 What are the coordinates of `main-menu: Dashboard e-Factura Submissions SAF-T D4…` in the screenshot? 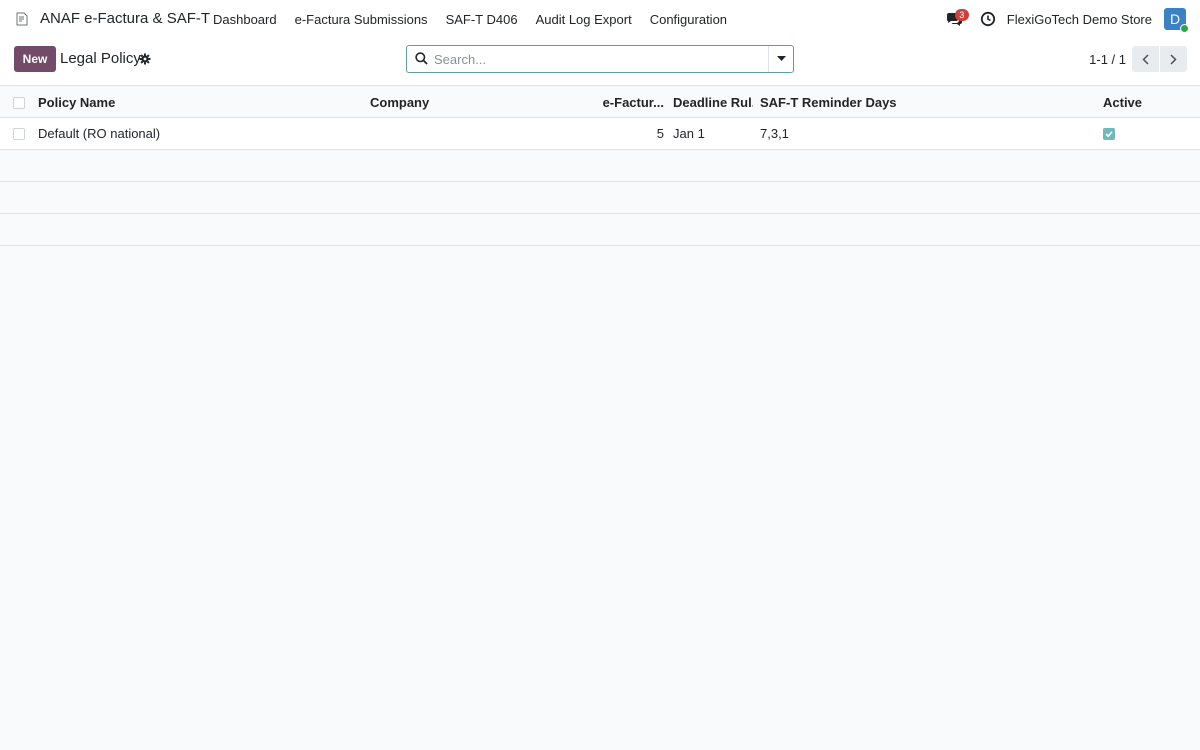 It's located at (470, 19).